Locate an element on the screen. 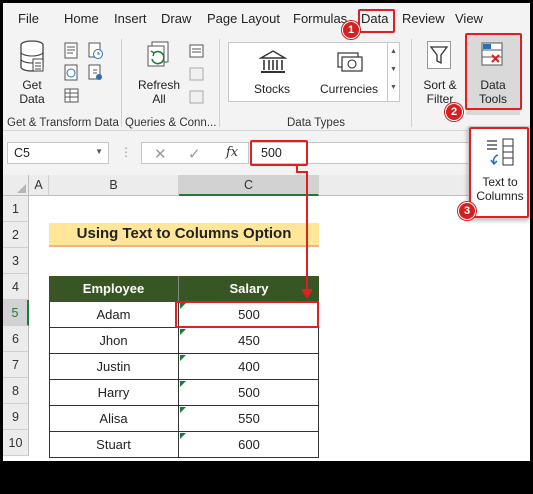  from-web-icon is located at coordinates (72, 73).